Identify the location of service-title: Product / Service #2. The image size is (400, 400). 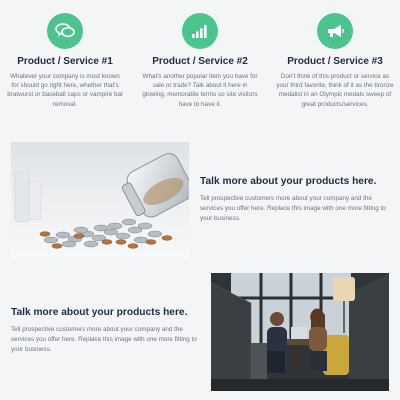
(200, 61).